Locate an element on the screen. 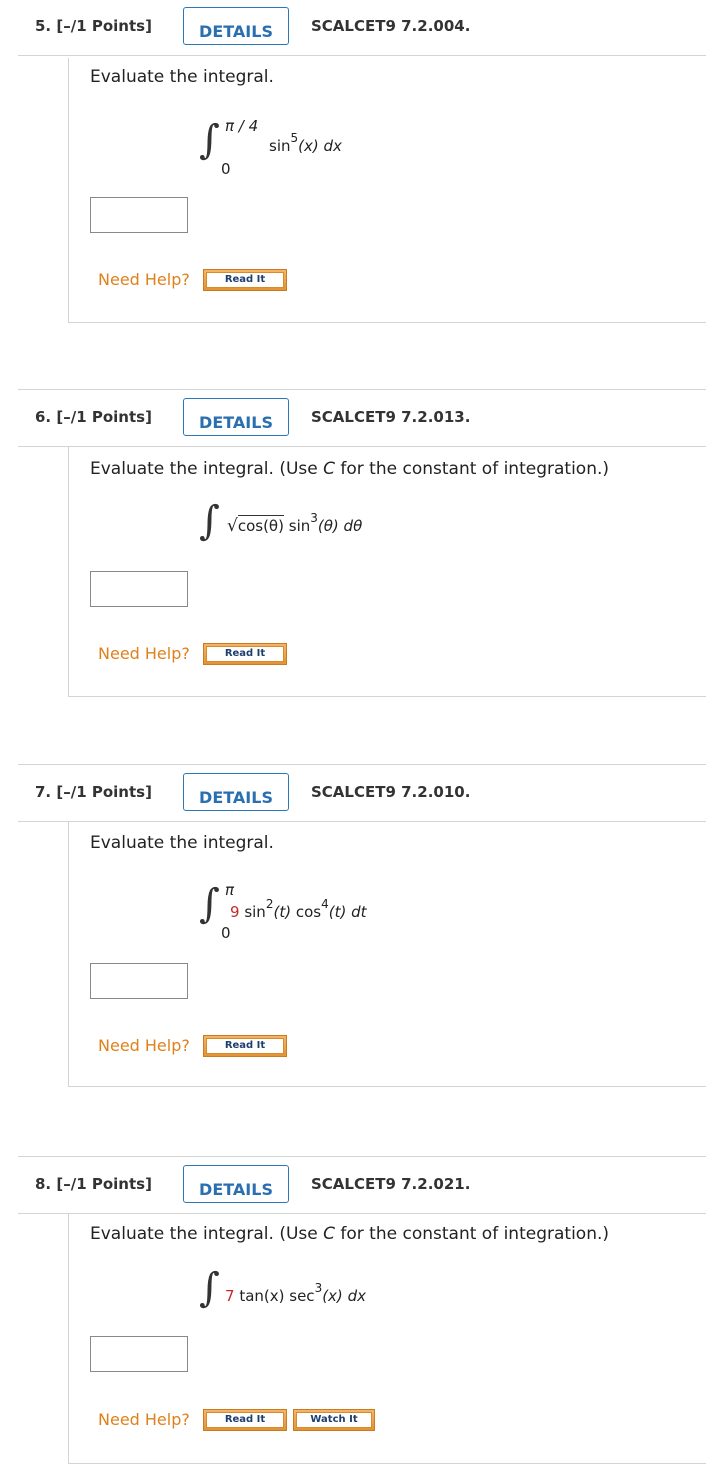 The height and width of the screenshot is (1464, 706). integral-expression: ∫ π 0 9 sin2(t) cos4(t) dt is located at coordinates (329, 913).